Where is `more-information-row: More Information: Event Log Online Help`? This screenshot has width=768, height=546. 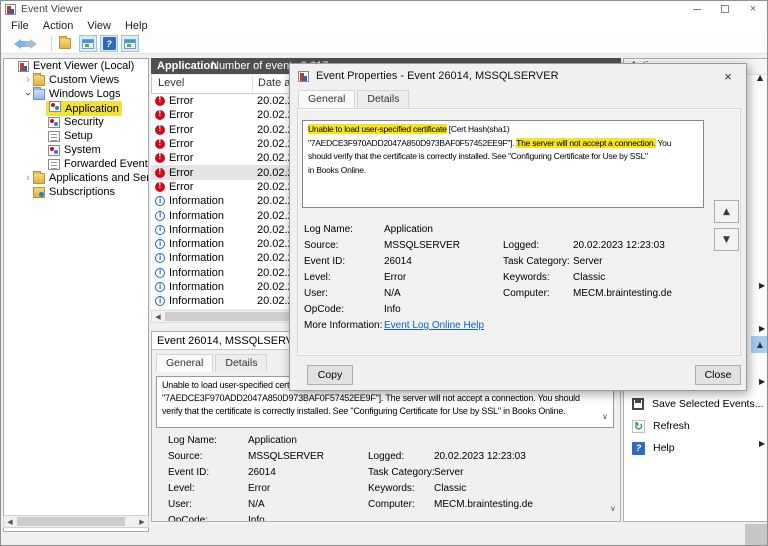 more-information-row: More Information: Event Log Online Help is located at coordinates (394, 326).